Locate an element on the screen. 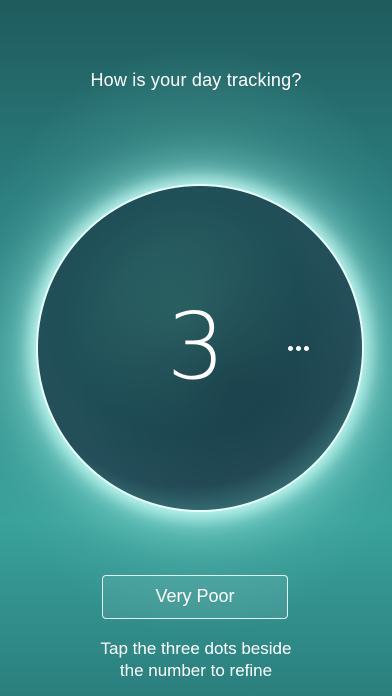 The width and height of the screenshot is (392, 696). hint-line-2: the number to refine is located at coordinates (196, 670).